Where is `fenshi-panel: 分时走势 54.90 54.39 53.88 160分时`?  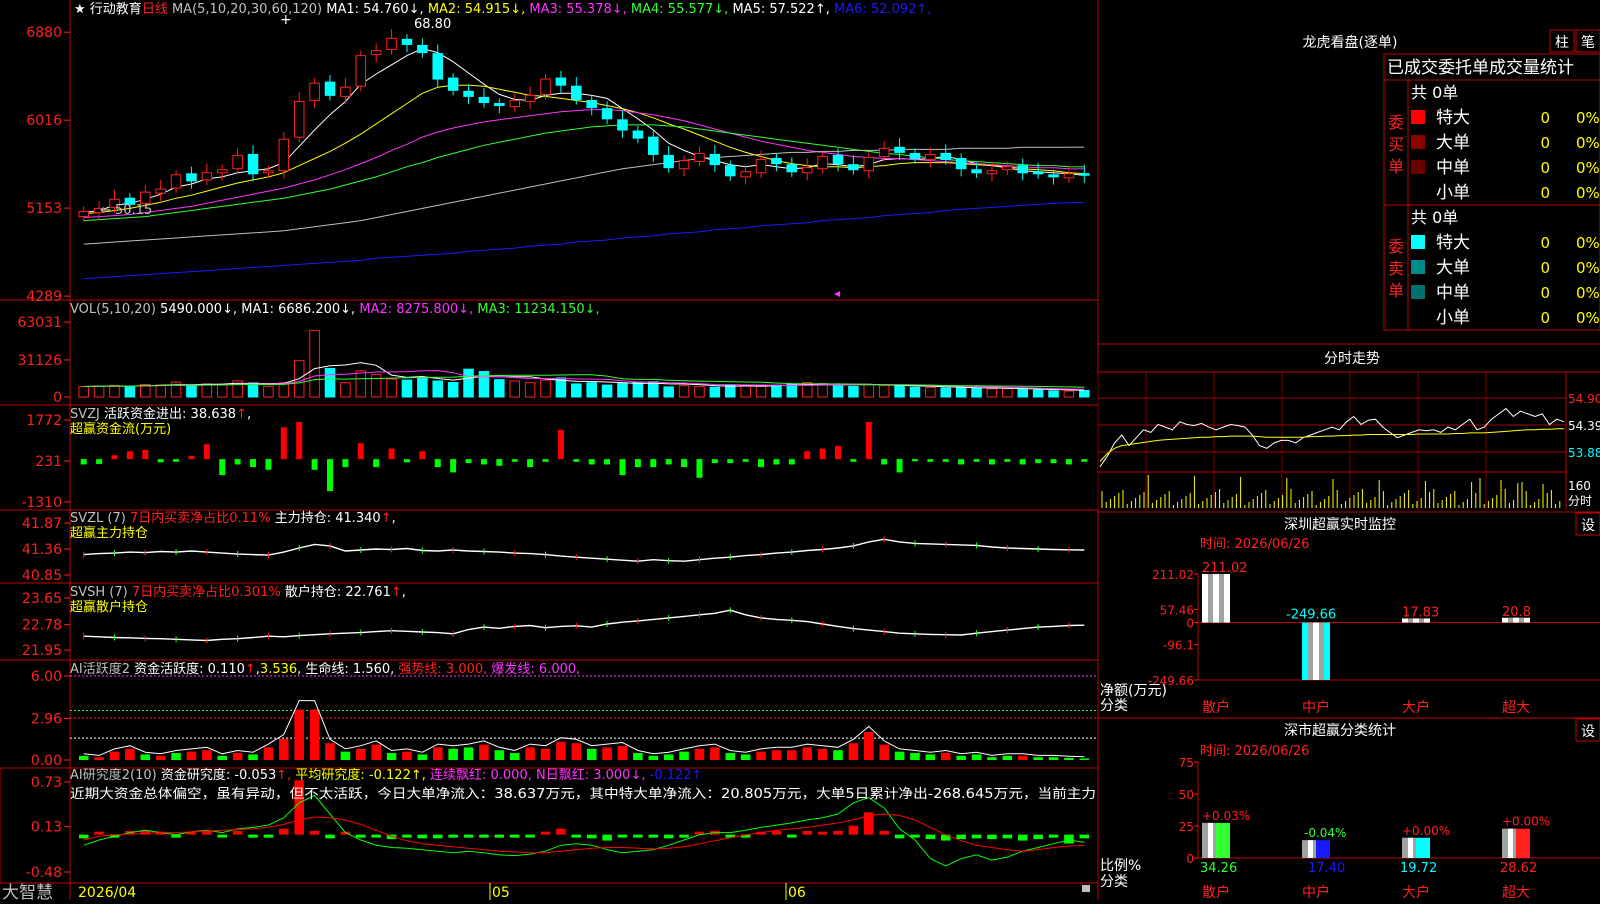 fenshi-panel: 分时走势 54.90 54.39 53.88 160分时 is located at coordinates (1348, 430).